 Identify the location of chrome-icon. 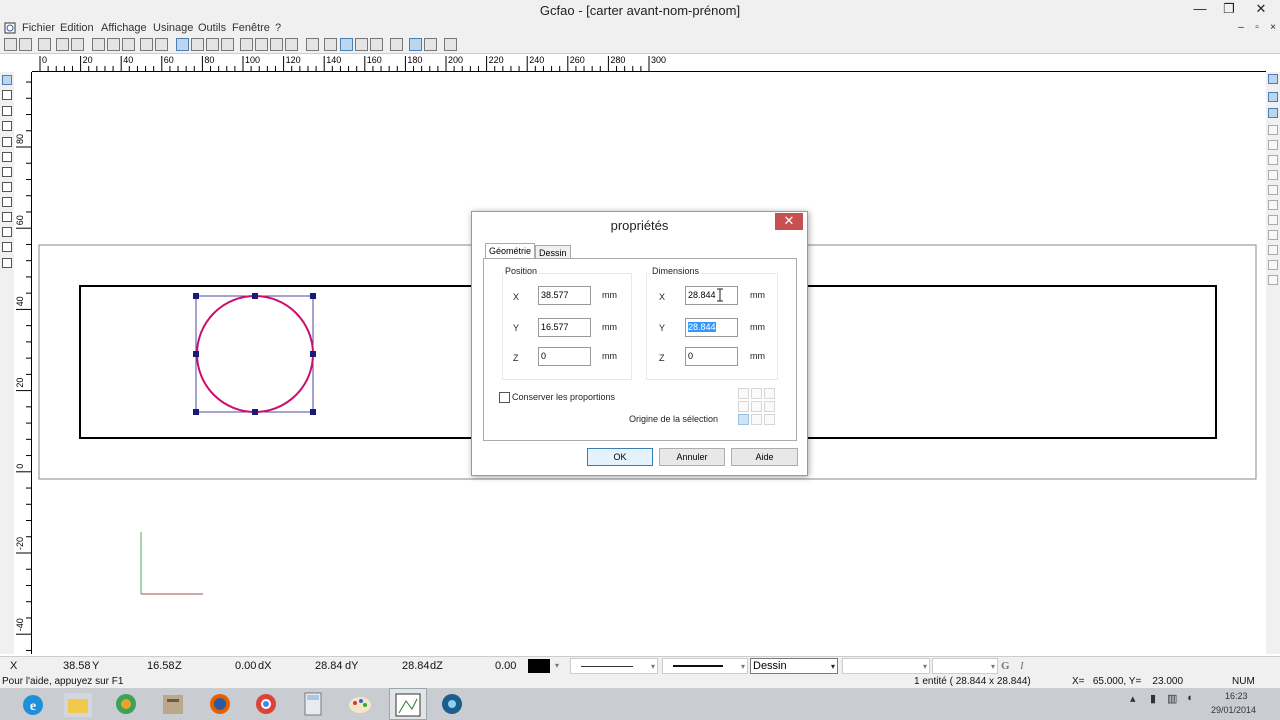
(266, 704).